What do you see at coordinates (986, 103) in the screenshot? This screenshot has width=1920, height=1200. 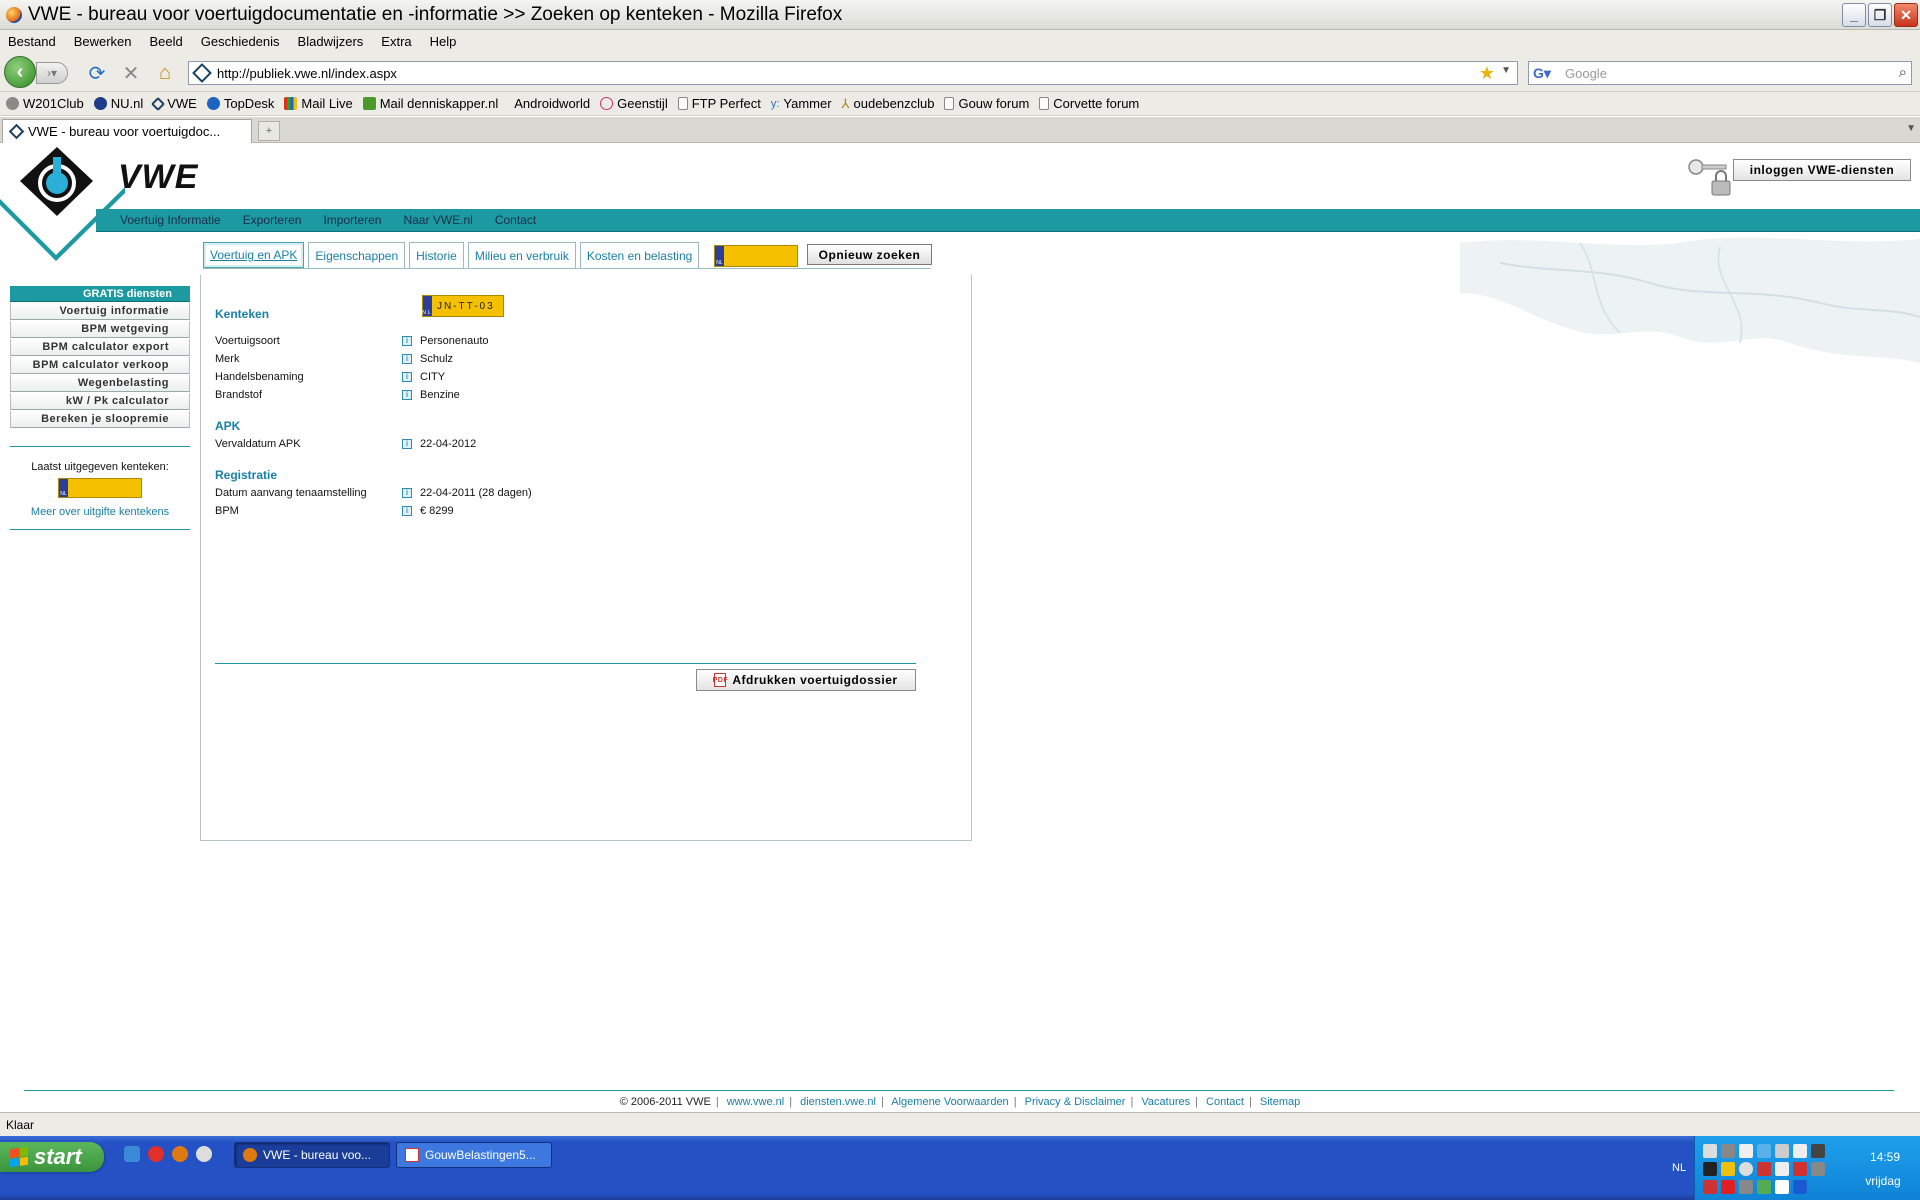 I see `bookmark-item: Gouw forum` at bounding box center [986, 103].